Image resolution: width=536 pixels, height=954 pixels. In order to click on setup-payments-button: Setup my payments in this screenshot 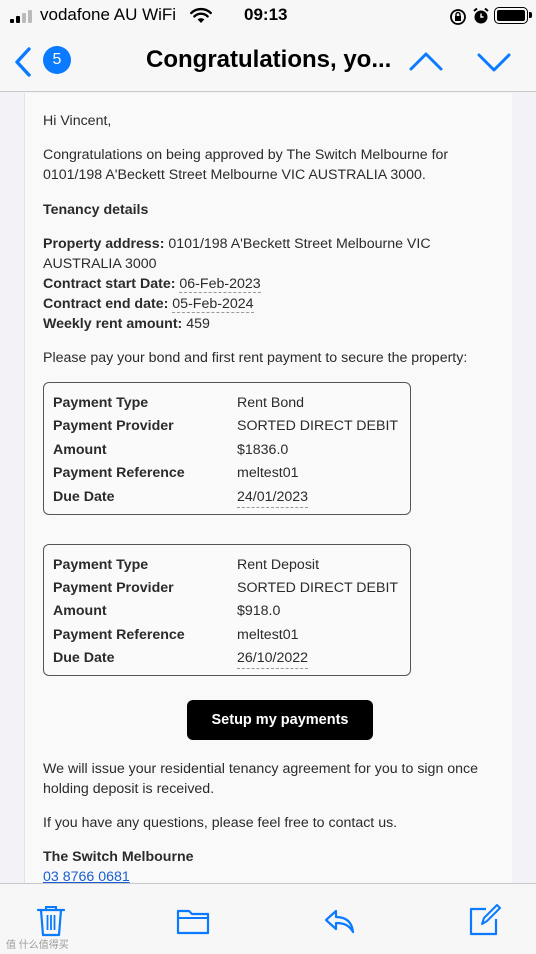, I will do `click(280, 720)`.